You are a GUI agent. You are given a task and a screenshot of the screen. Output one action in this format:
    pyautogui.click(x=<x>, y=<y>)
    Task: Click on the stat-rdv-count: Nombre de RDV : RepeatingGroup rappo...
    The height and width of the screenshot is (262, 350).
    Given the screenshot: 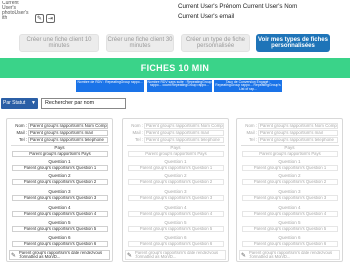 What is the action you would take?
    pyautogui.click(x=110, y=86)
    